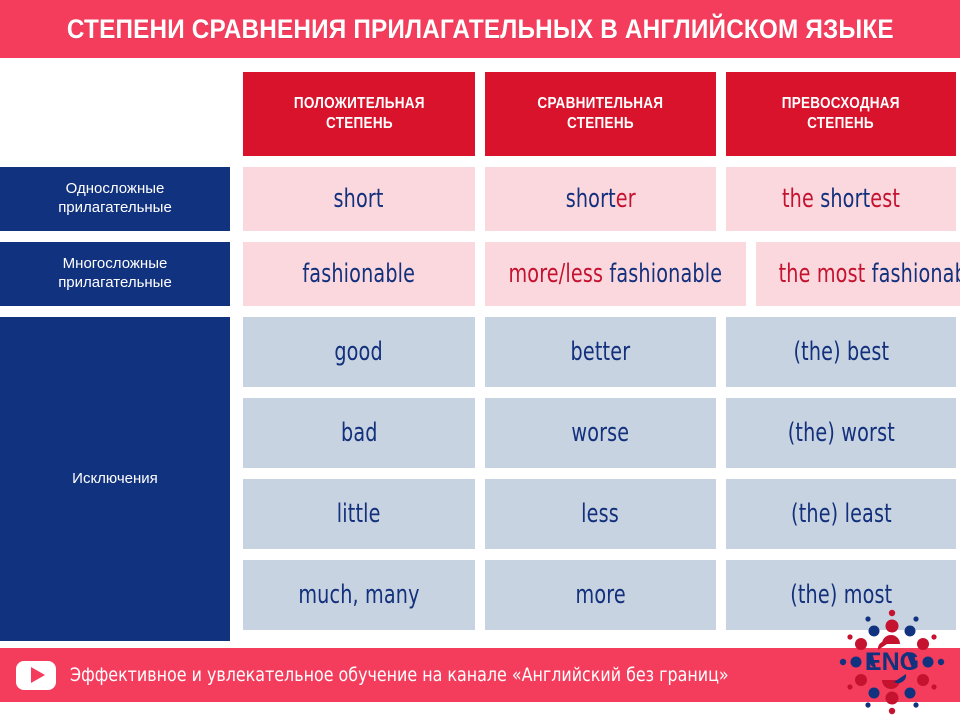 This screenshot has height=720, width=960. I want to click on cell-exc-positive: much, many, so click(359, 595).